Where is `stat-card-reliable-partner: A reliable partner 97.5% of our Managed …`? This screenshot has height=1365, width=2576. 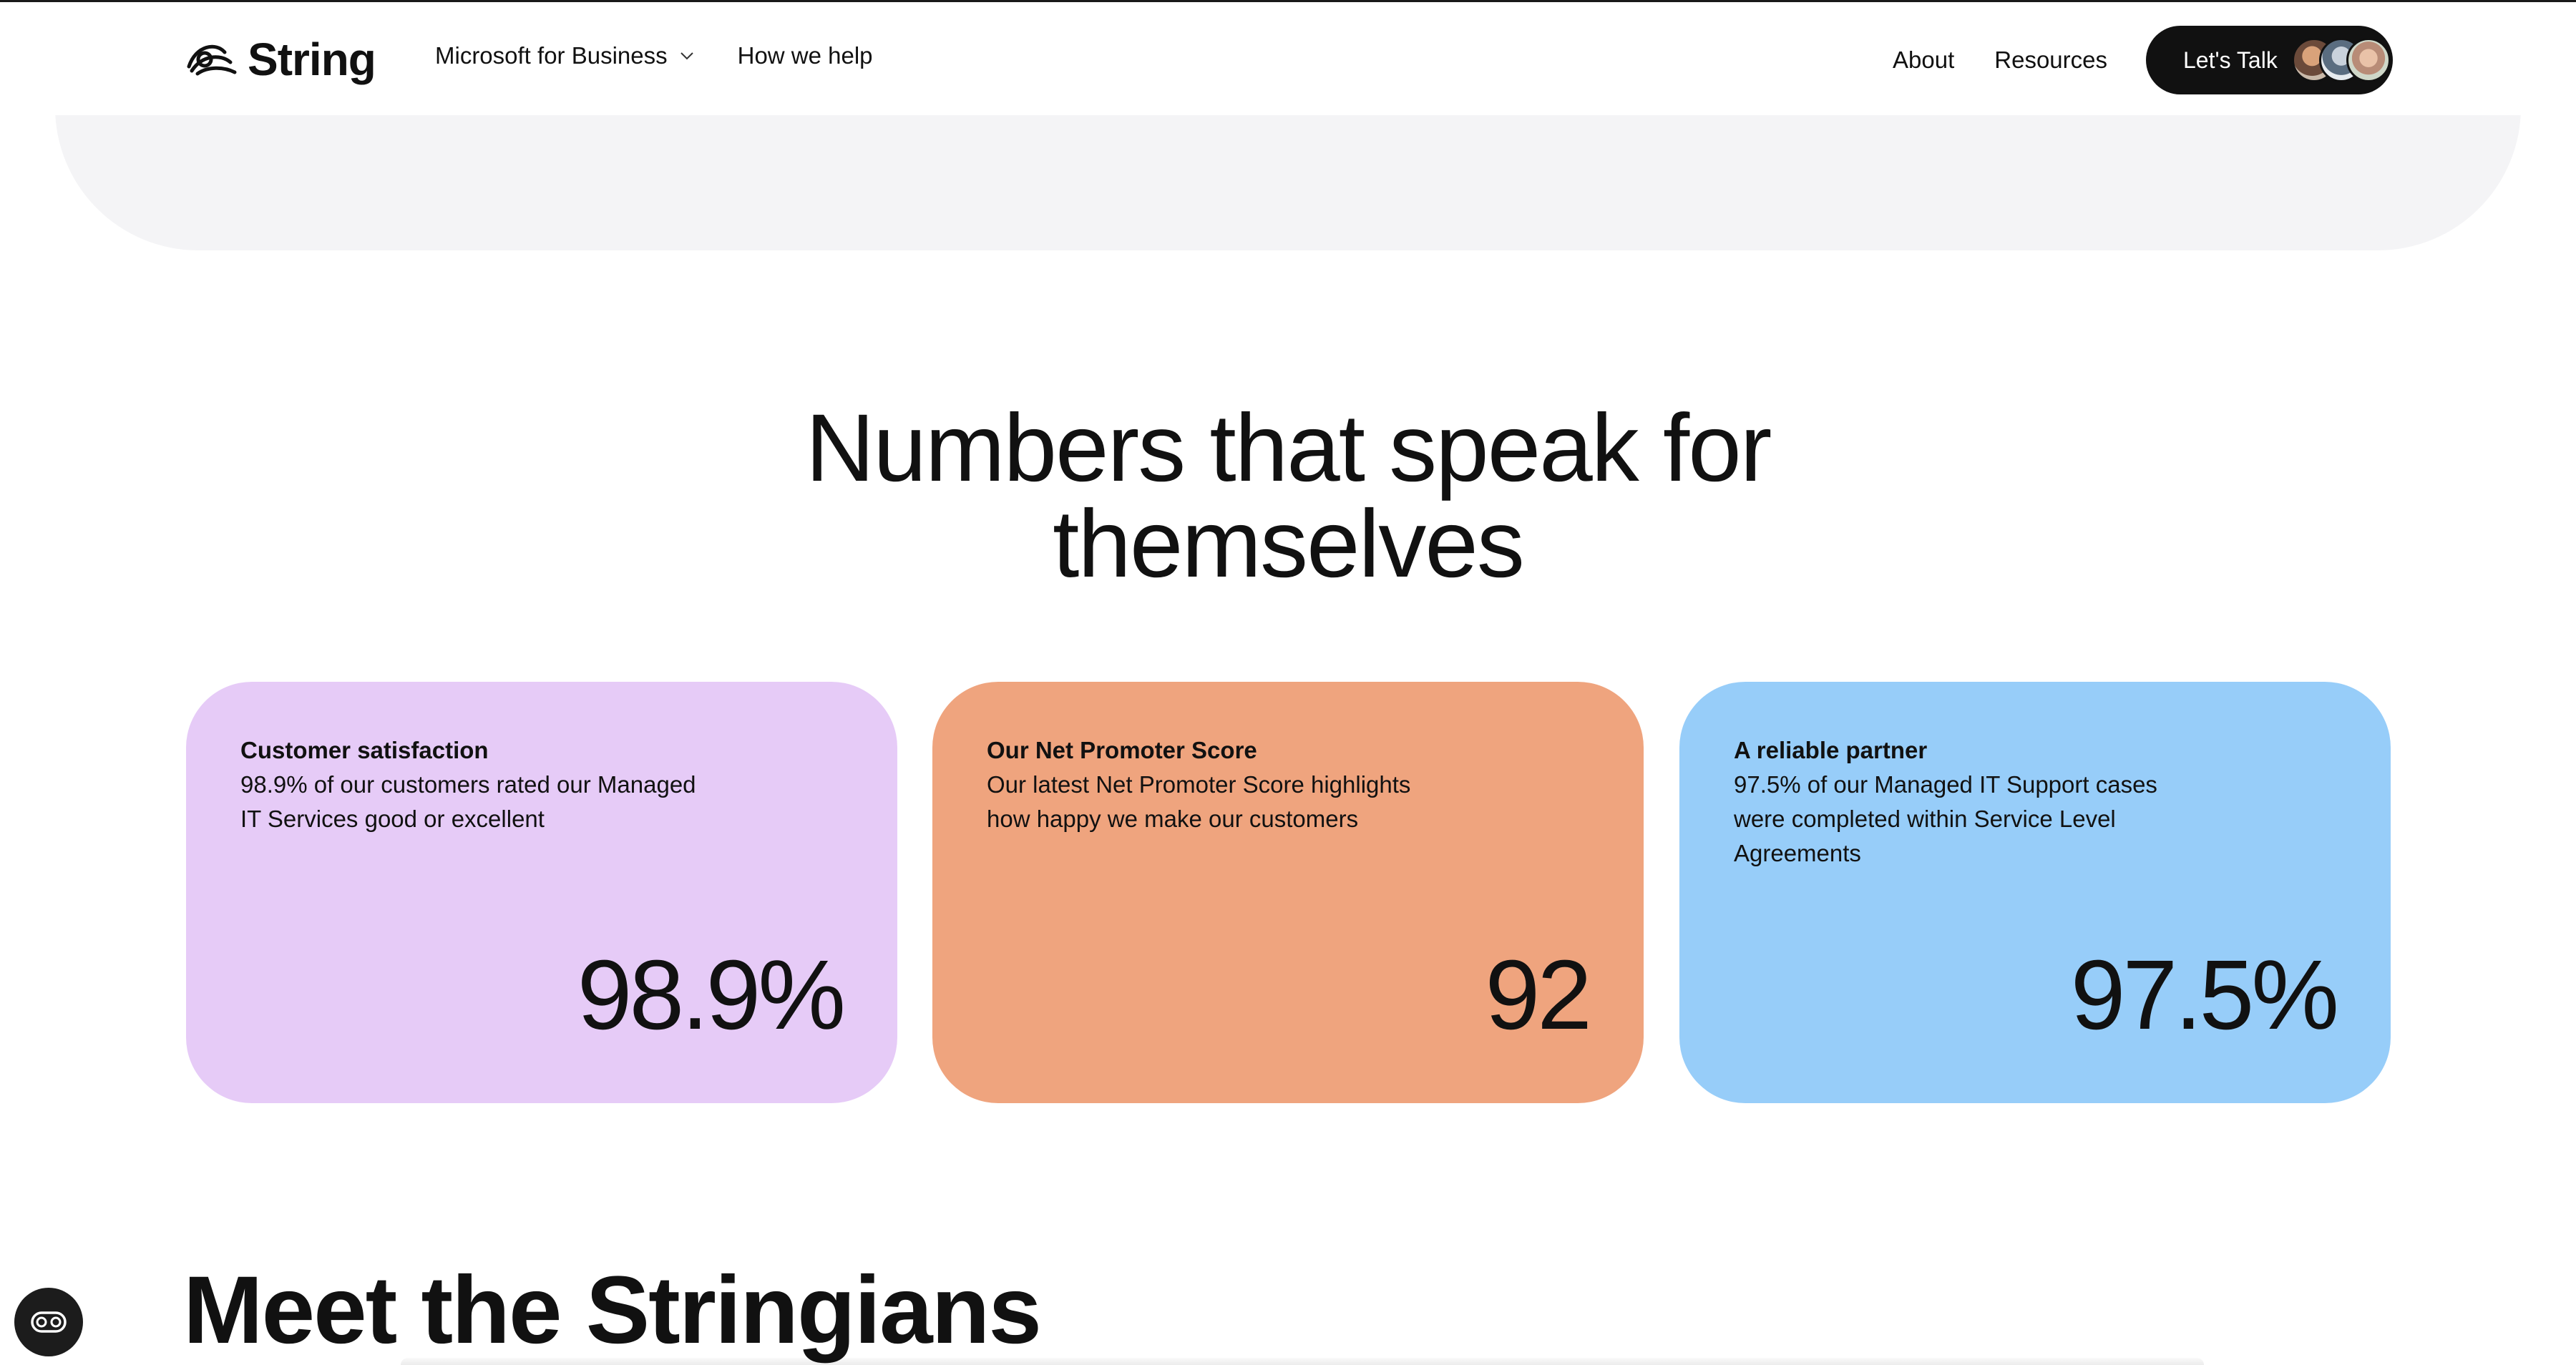 stat-card-reliable-partner: A reliable partner 97.5% of our Managed … is located at coordinates (2035, 892).